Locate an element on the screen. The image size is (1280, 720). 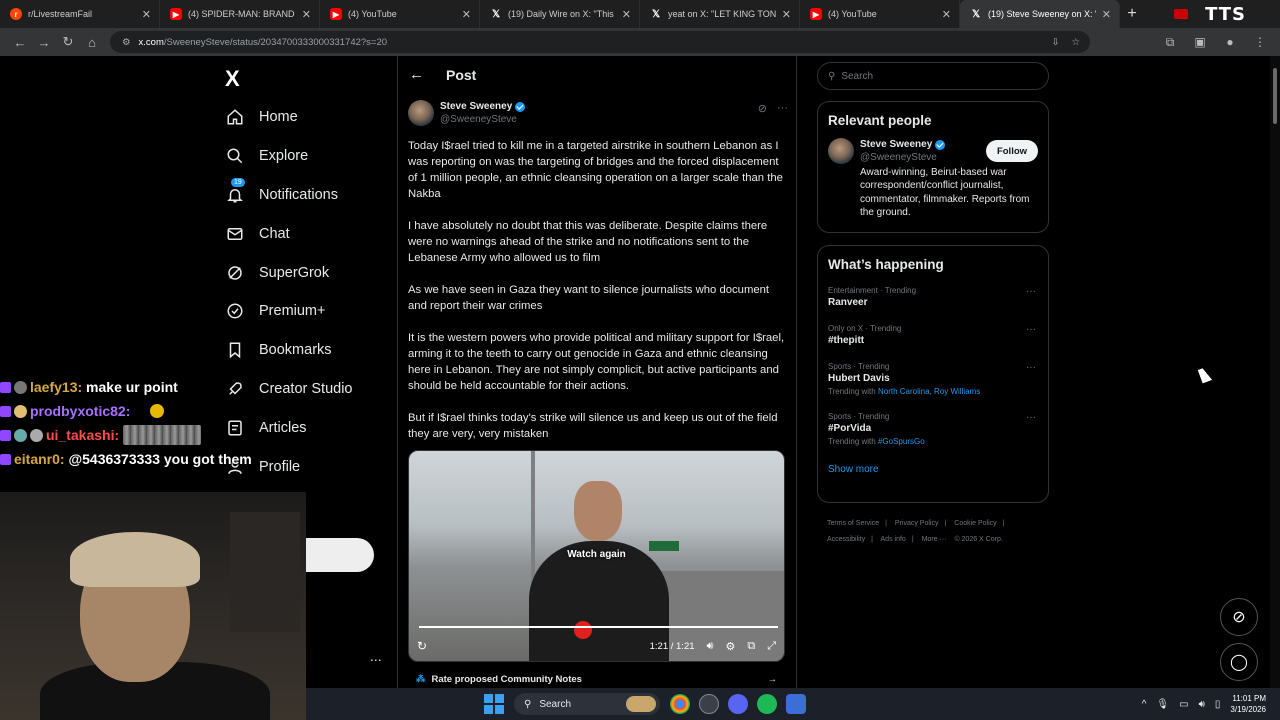
footer-link: Ads info is located at coordinates (893, 539).